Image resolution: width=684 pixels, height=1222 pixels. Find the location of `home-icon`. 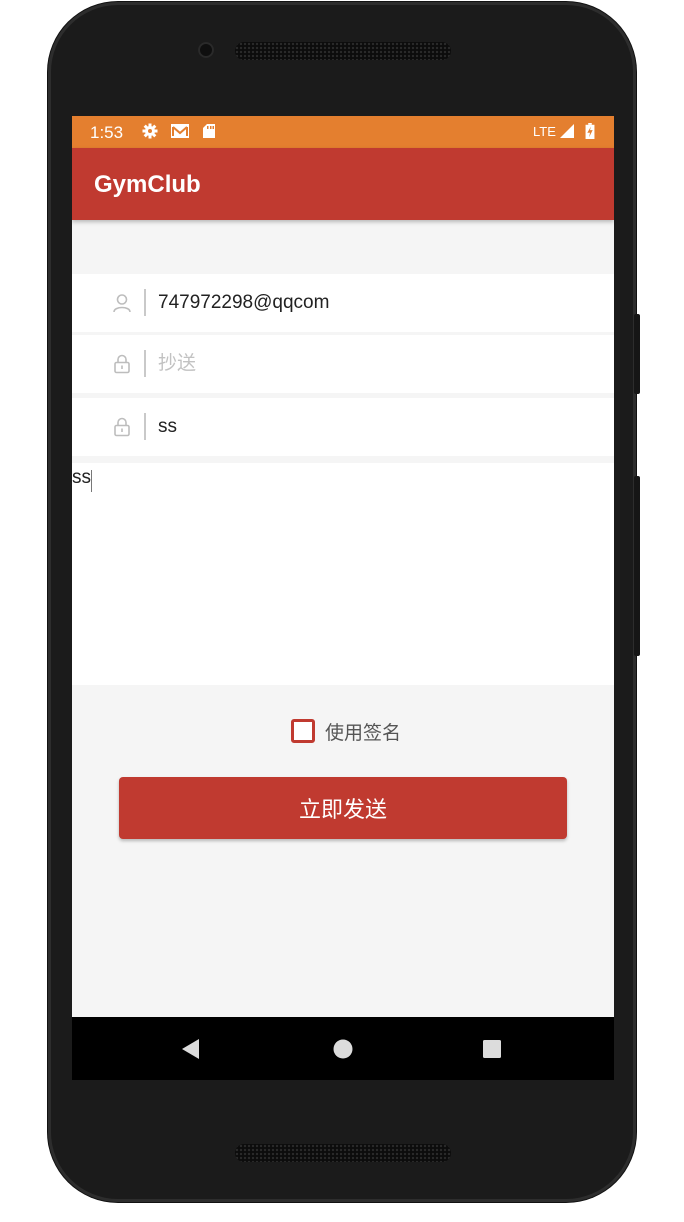

home-icon is located at coordinates (343, 1049).